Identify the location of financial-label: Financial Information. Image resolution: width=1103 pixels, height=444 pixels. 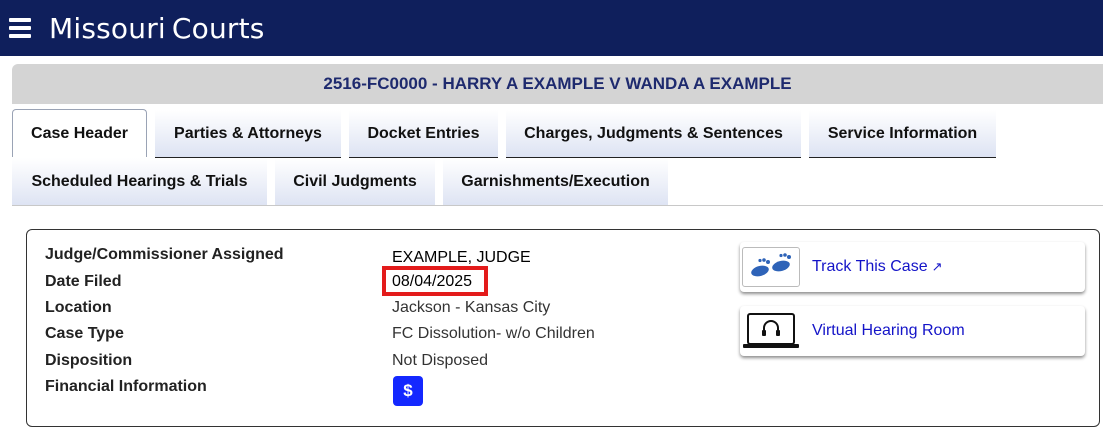
(126, 386).